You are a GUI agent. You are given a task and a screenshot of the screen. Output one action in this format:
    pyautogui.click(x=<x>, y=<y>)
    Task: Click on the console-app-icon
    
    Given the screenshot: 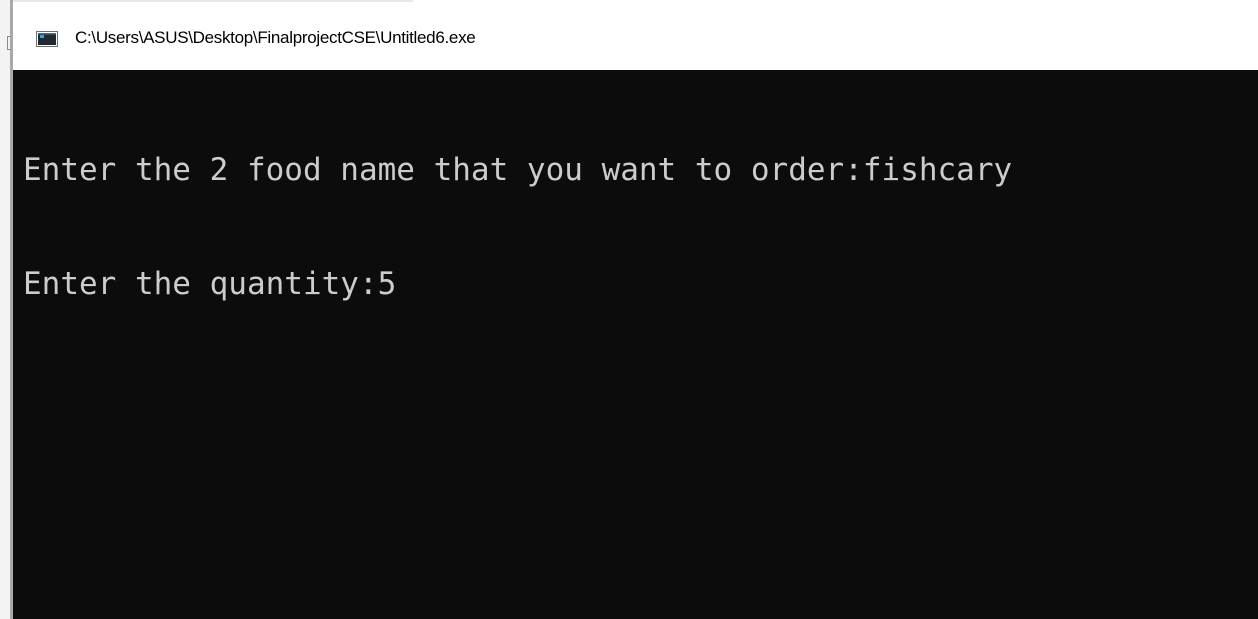 What is the action you would take?
    pyautogui.click(x=47, y=39)
    